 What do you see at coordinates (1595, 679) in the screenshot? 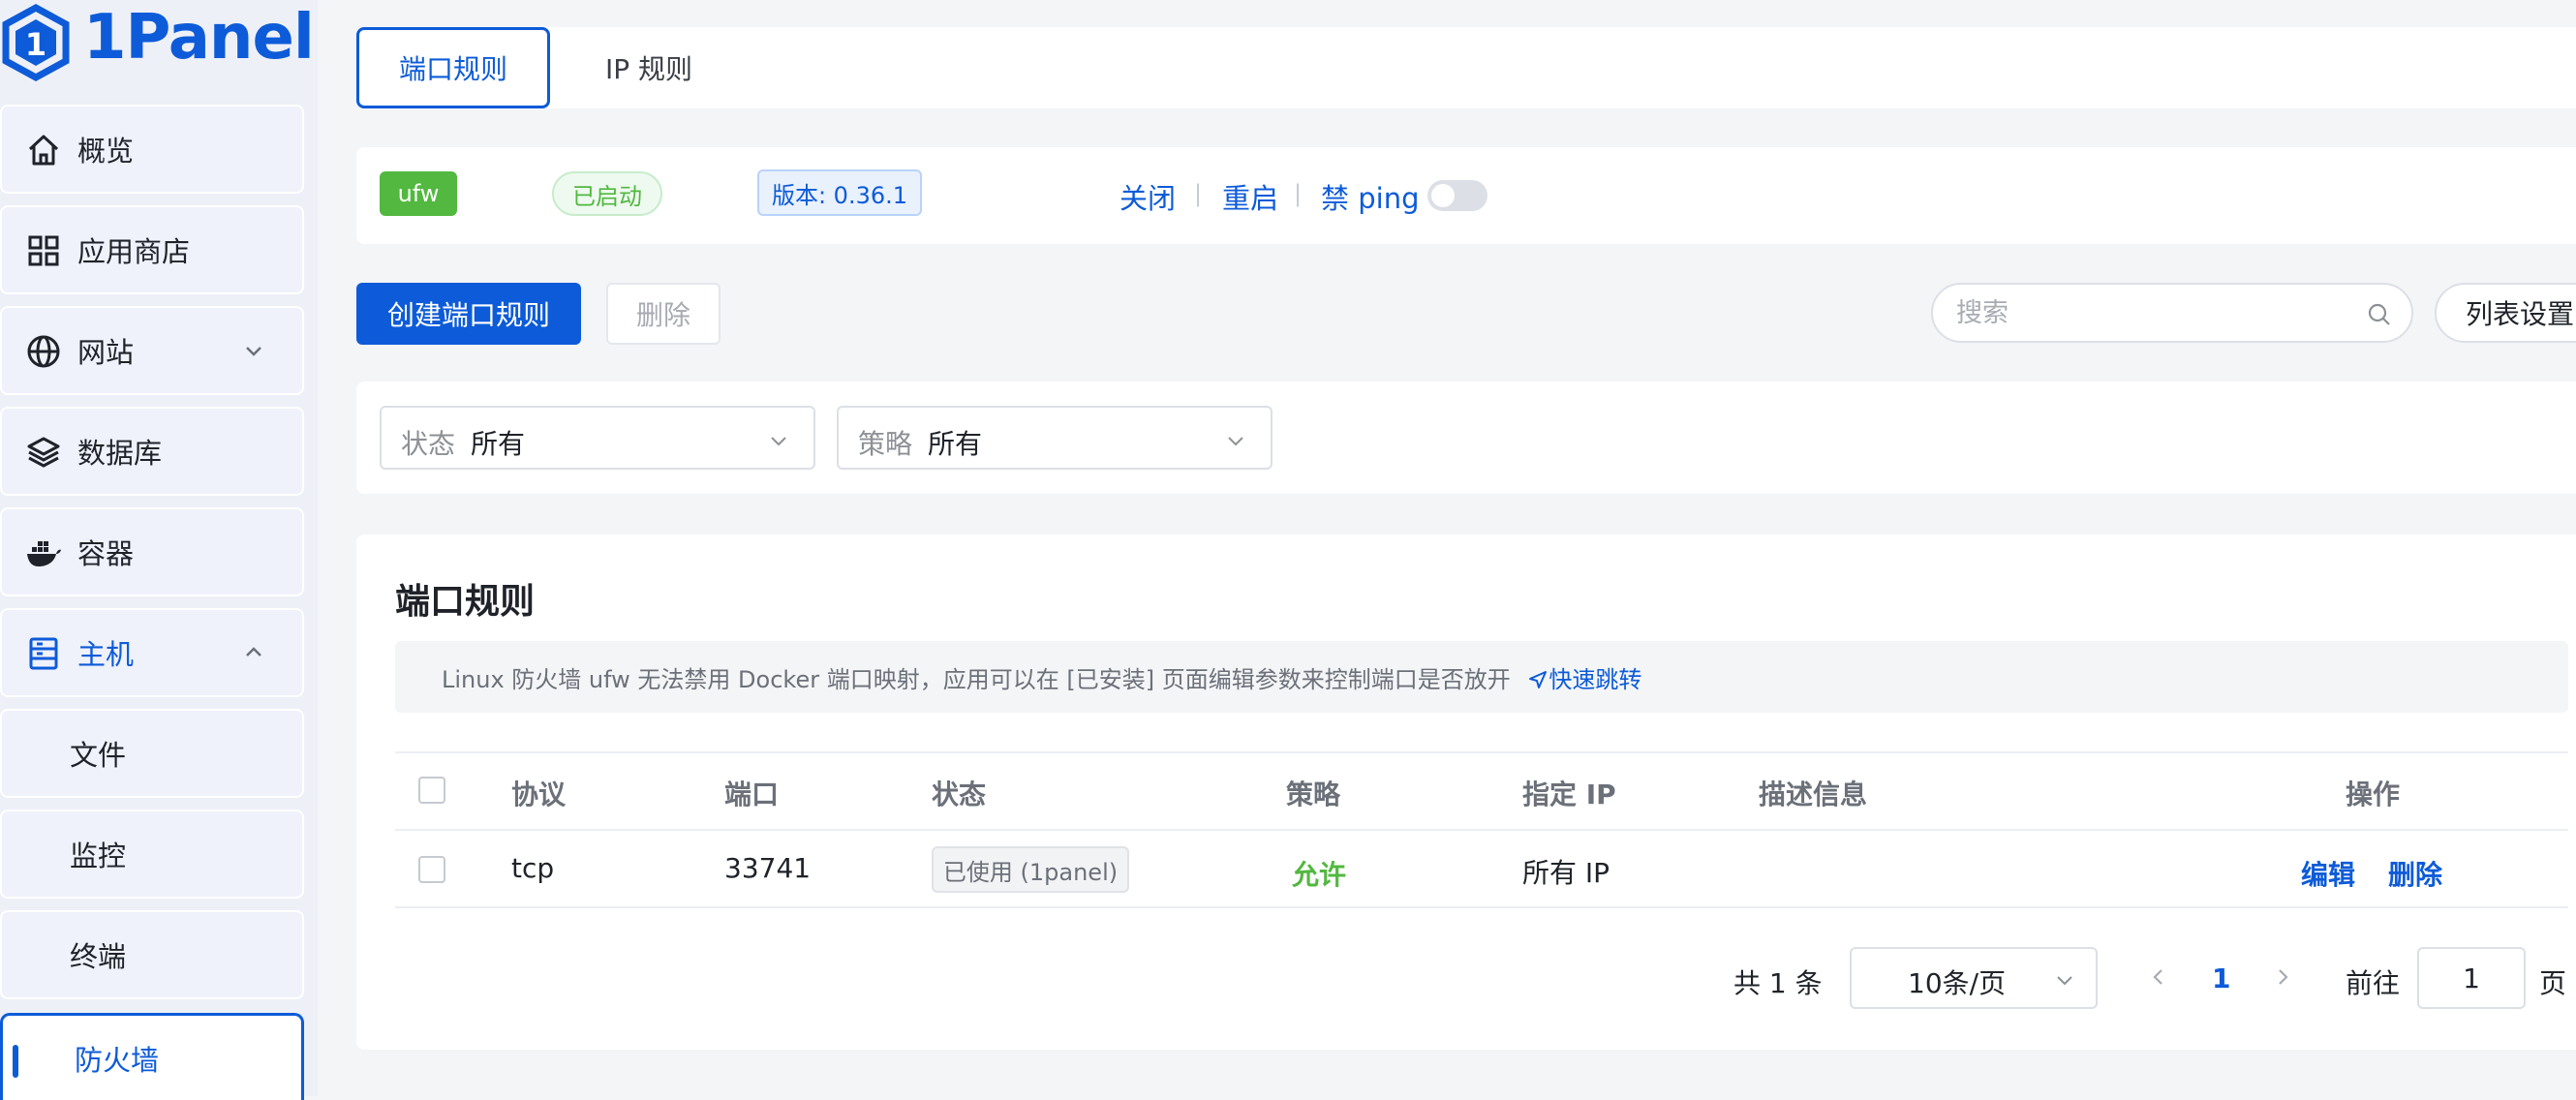
I see `quick-jump-link: 快速跳转` at bounding box center [1595, 679].